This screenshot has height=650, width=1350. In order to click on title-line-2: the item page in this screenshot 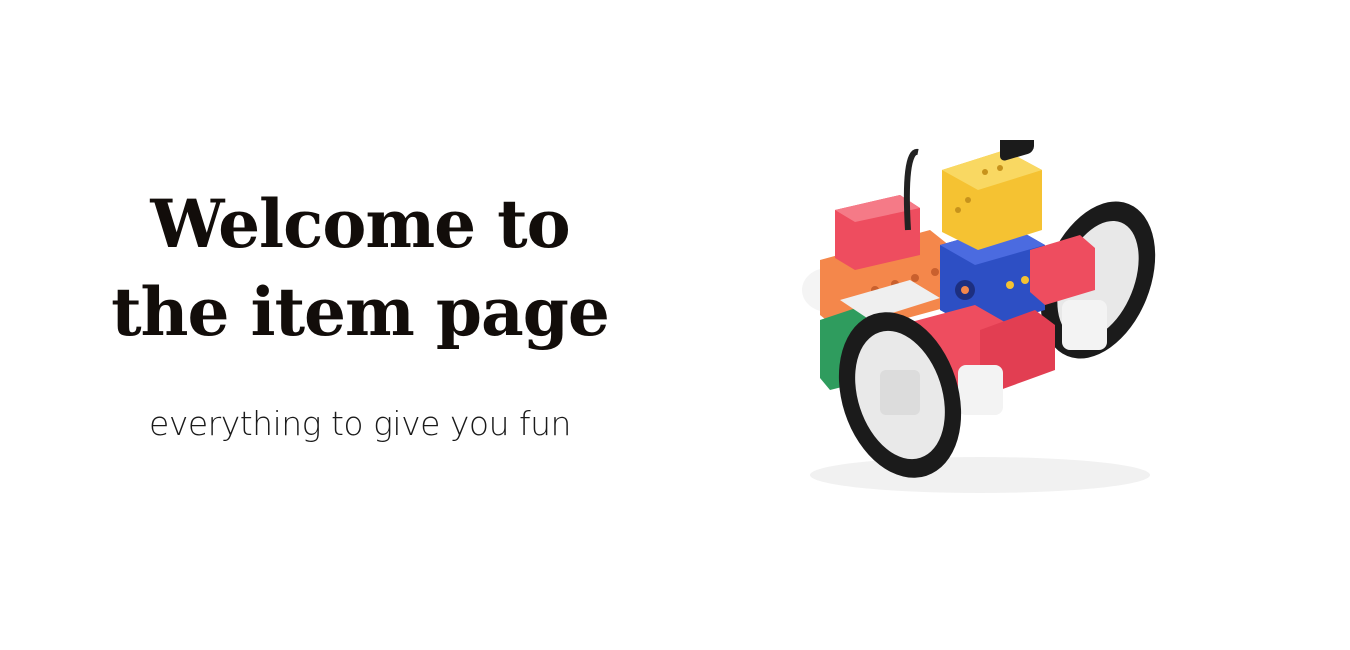, I will do `click(360, 312)`.